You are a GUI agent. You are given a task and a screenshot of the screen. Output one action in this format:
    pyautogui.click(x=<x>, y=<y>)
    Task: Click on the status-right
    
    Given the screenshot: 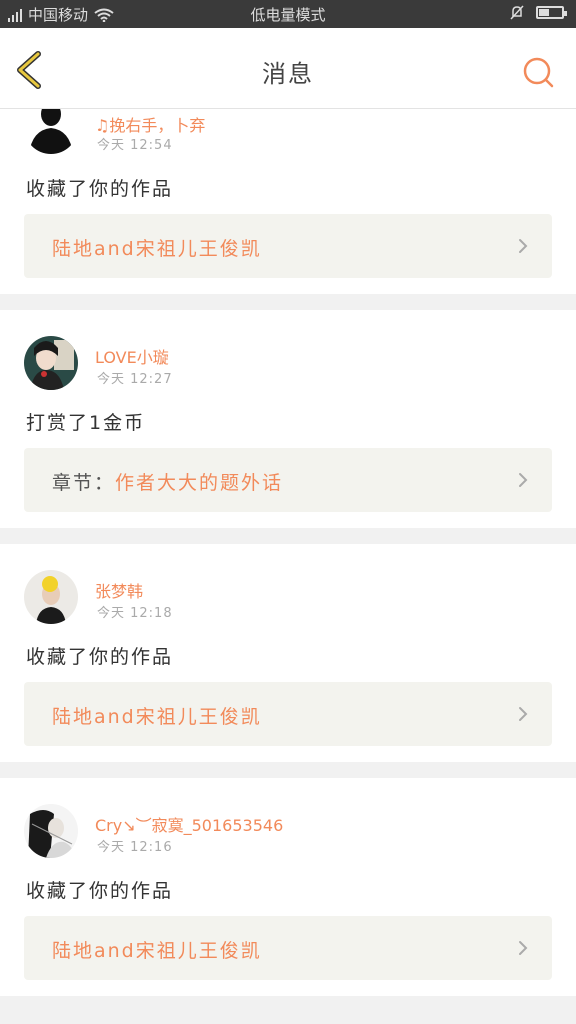 What is the action you would take?
    pyautogui.click(x=538, y=12)
    